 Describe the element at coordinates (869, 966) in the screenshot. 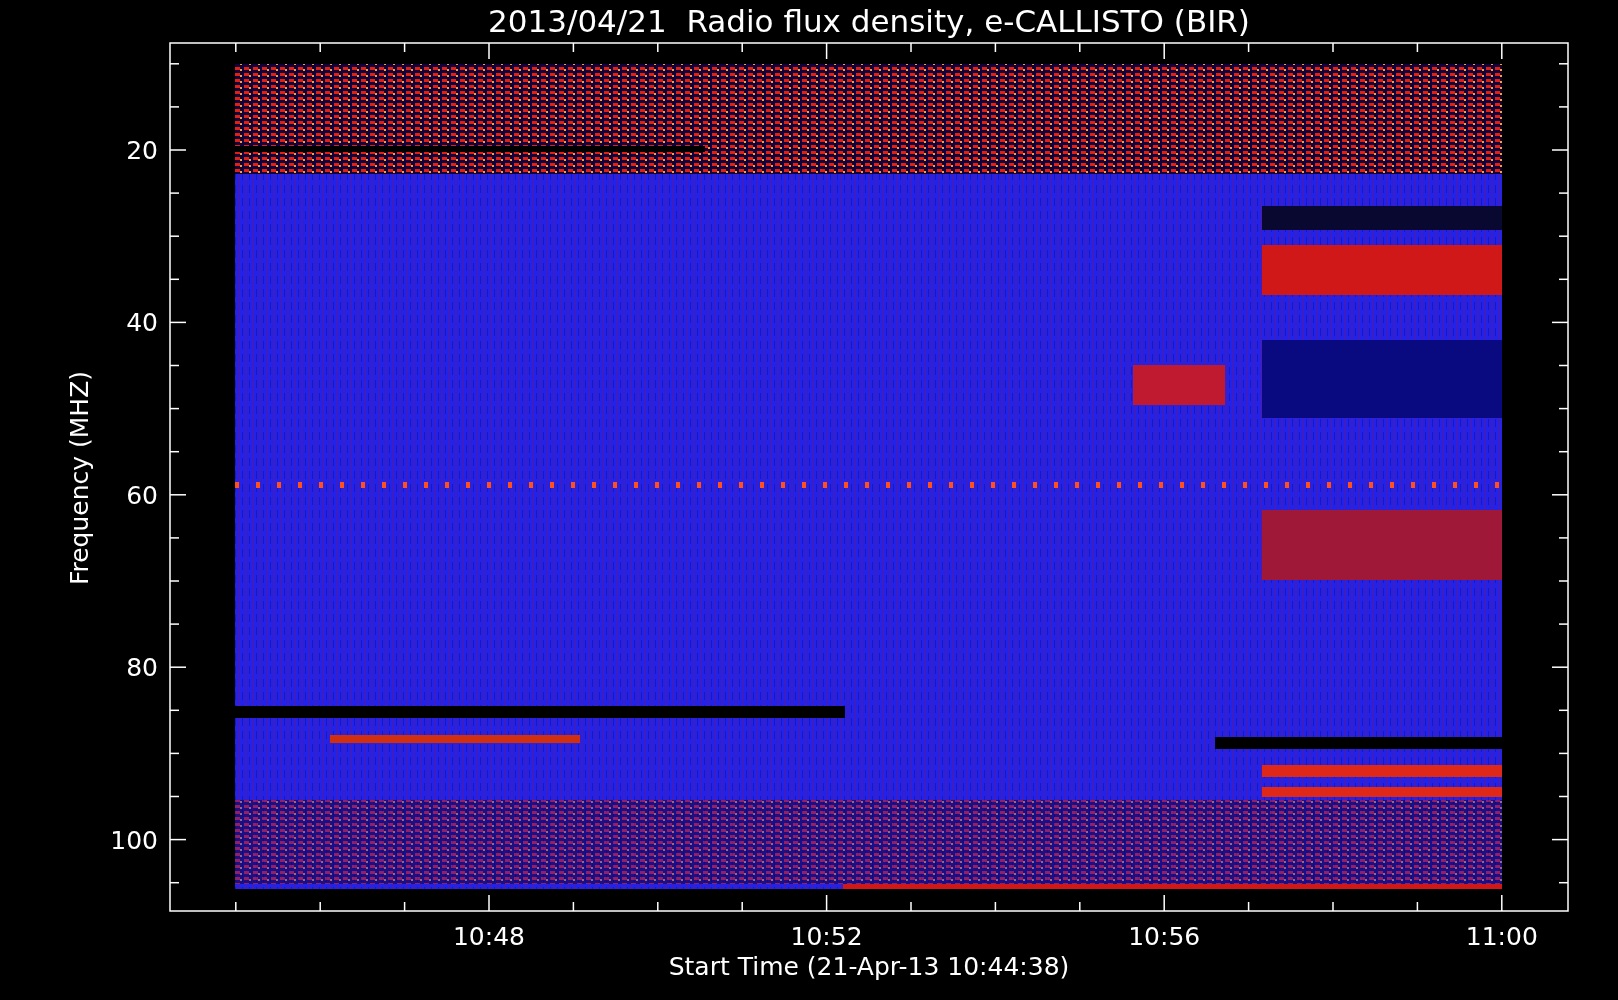

I see `x-axis-label: Start Time (21-Apr-13 10:44:38)` at that location.